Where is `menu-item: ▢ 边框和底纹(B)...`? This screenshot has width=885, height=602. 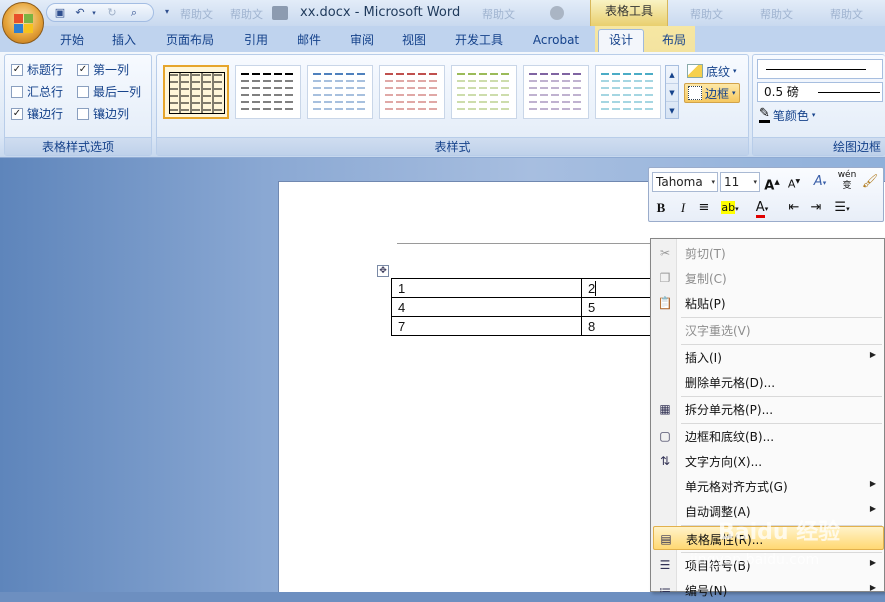 menu-item: ▢ 边框和底纹(B)... is located at coordinates (768, 436).